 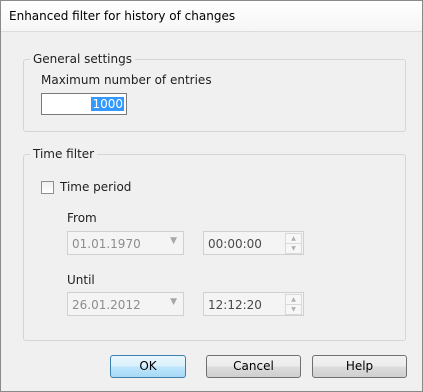 I want to click on until-date-value: 26.01.2012, so click(x=106, y=305).